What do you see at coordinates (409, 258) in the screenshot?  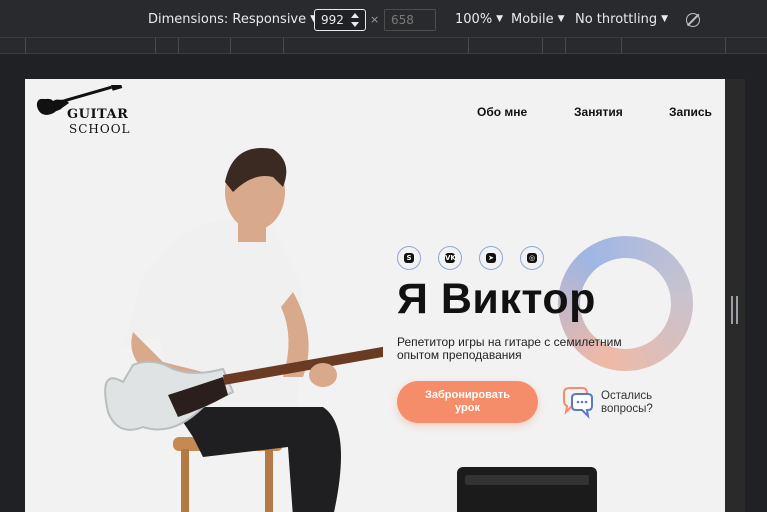 I see `skype-icon: S` at bounding box center [409, 258].